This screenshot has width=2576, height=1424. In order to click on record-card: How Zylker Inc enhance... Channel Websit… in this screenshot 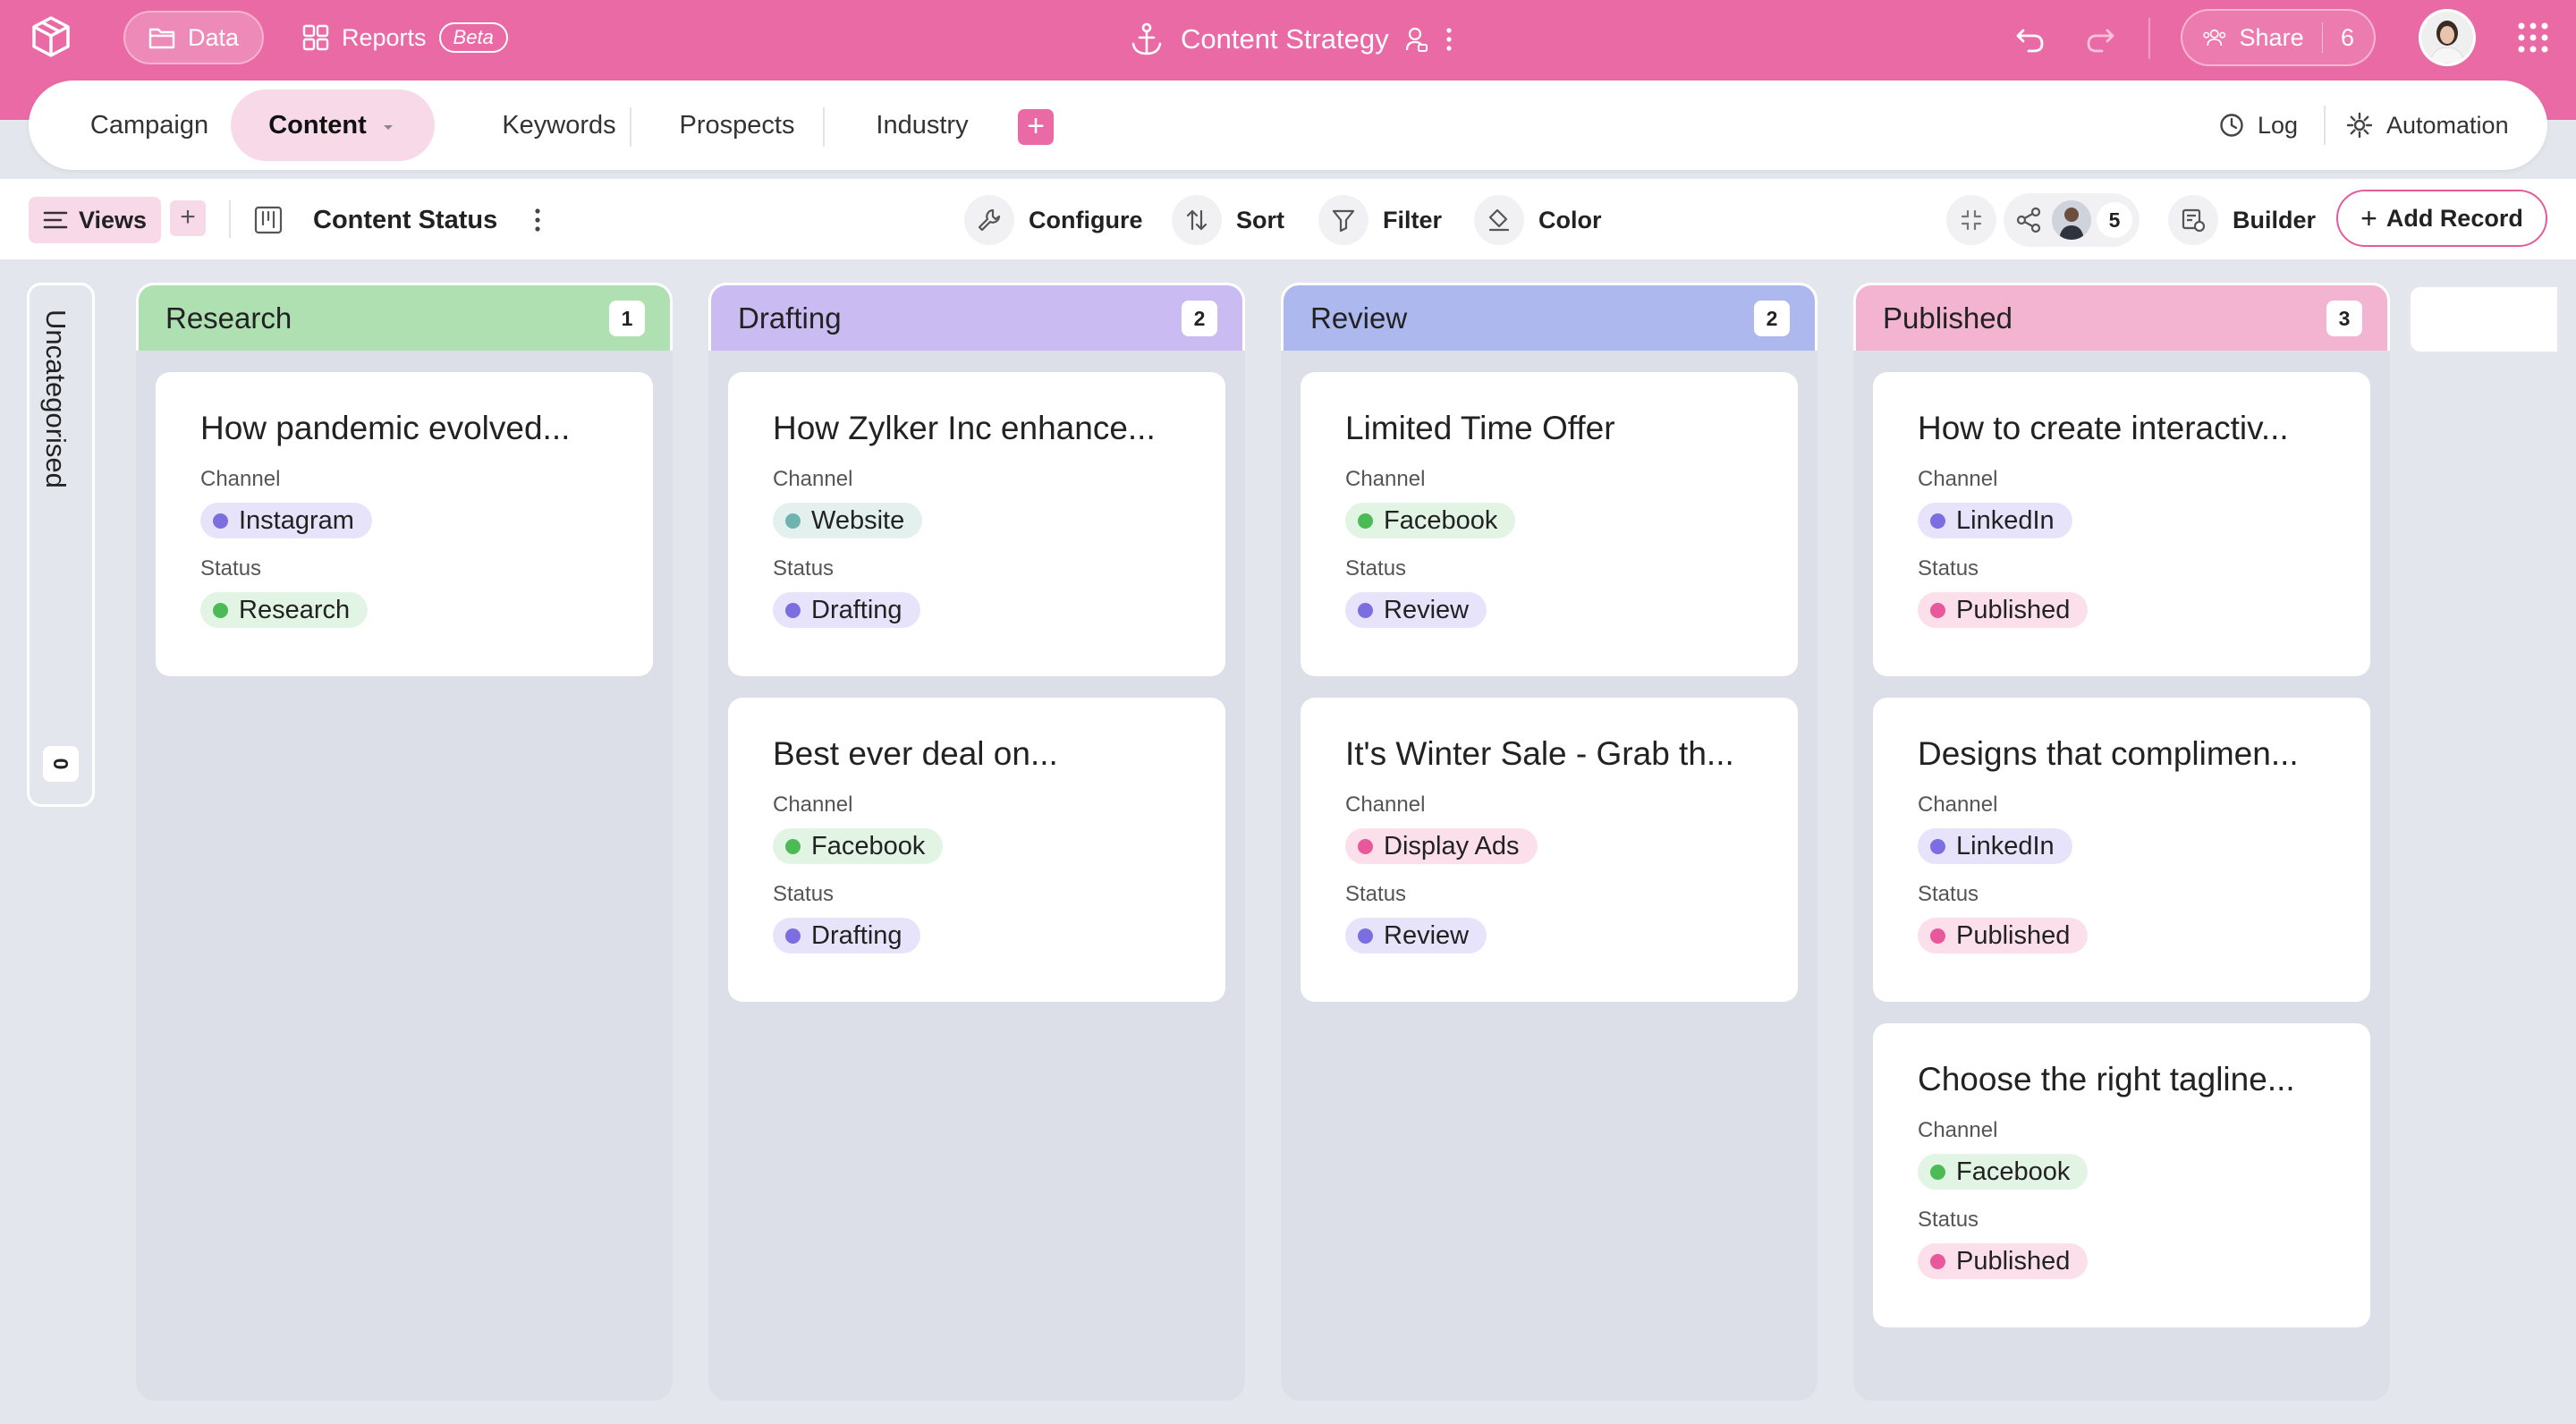, I will do `click(976, 524)`.